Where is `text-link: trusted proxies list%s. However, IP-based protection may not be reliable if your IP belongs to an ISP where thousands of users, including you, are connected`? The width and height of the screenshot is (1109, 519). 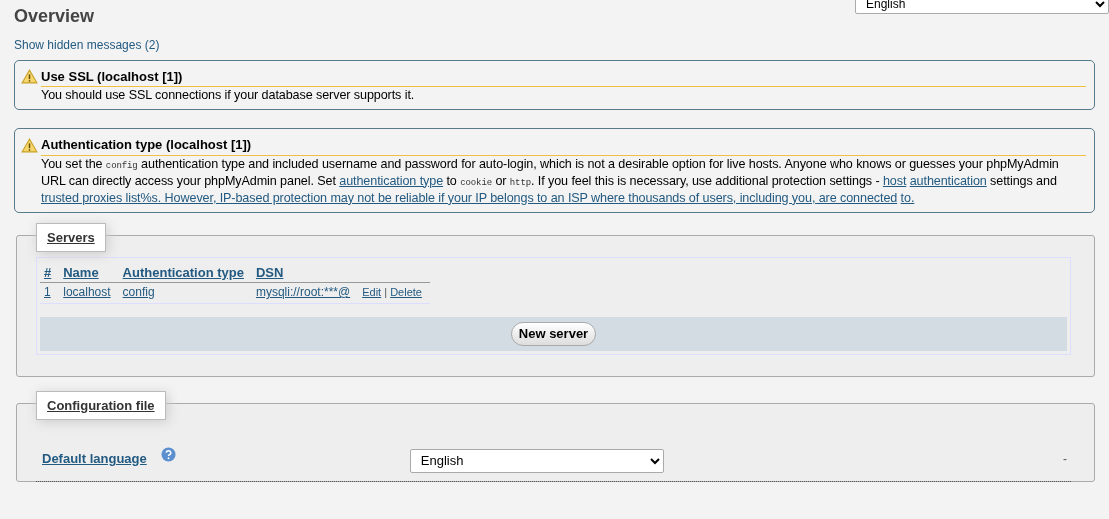
text-link: trusted proxies list%s. However, IP-based protection may not be reliable if your IP belongs to an ISP where thousands of users, including you, are connected is located at coordinates (469, 197).